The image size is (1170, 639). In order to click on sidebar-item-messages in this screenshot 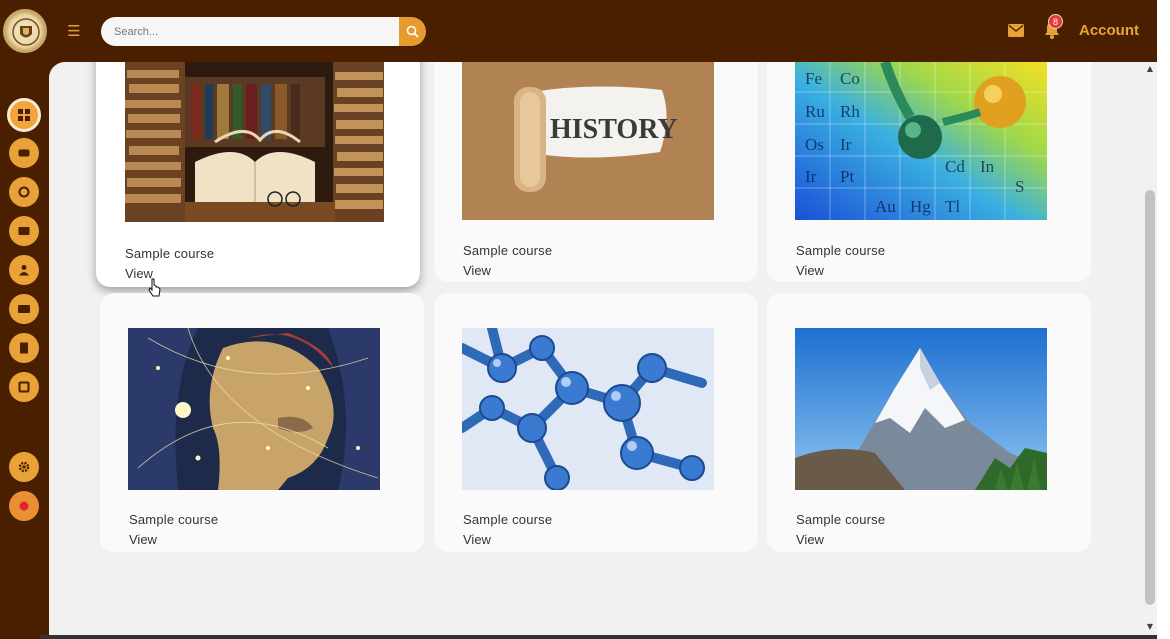, I will do `click(24, 231)`.